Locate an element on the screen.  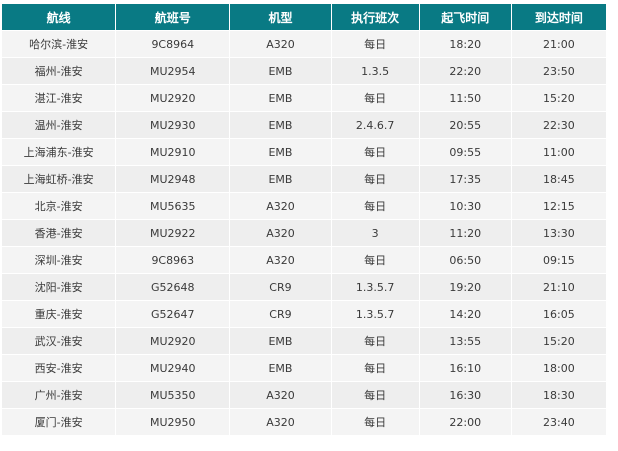
table-row: 沈阳-淮安 G52648 CR9 1.3.5.7 19:20 21:10 is located at coordinates (304, 287).